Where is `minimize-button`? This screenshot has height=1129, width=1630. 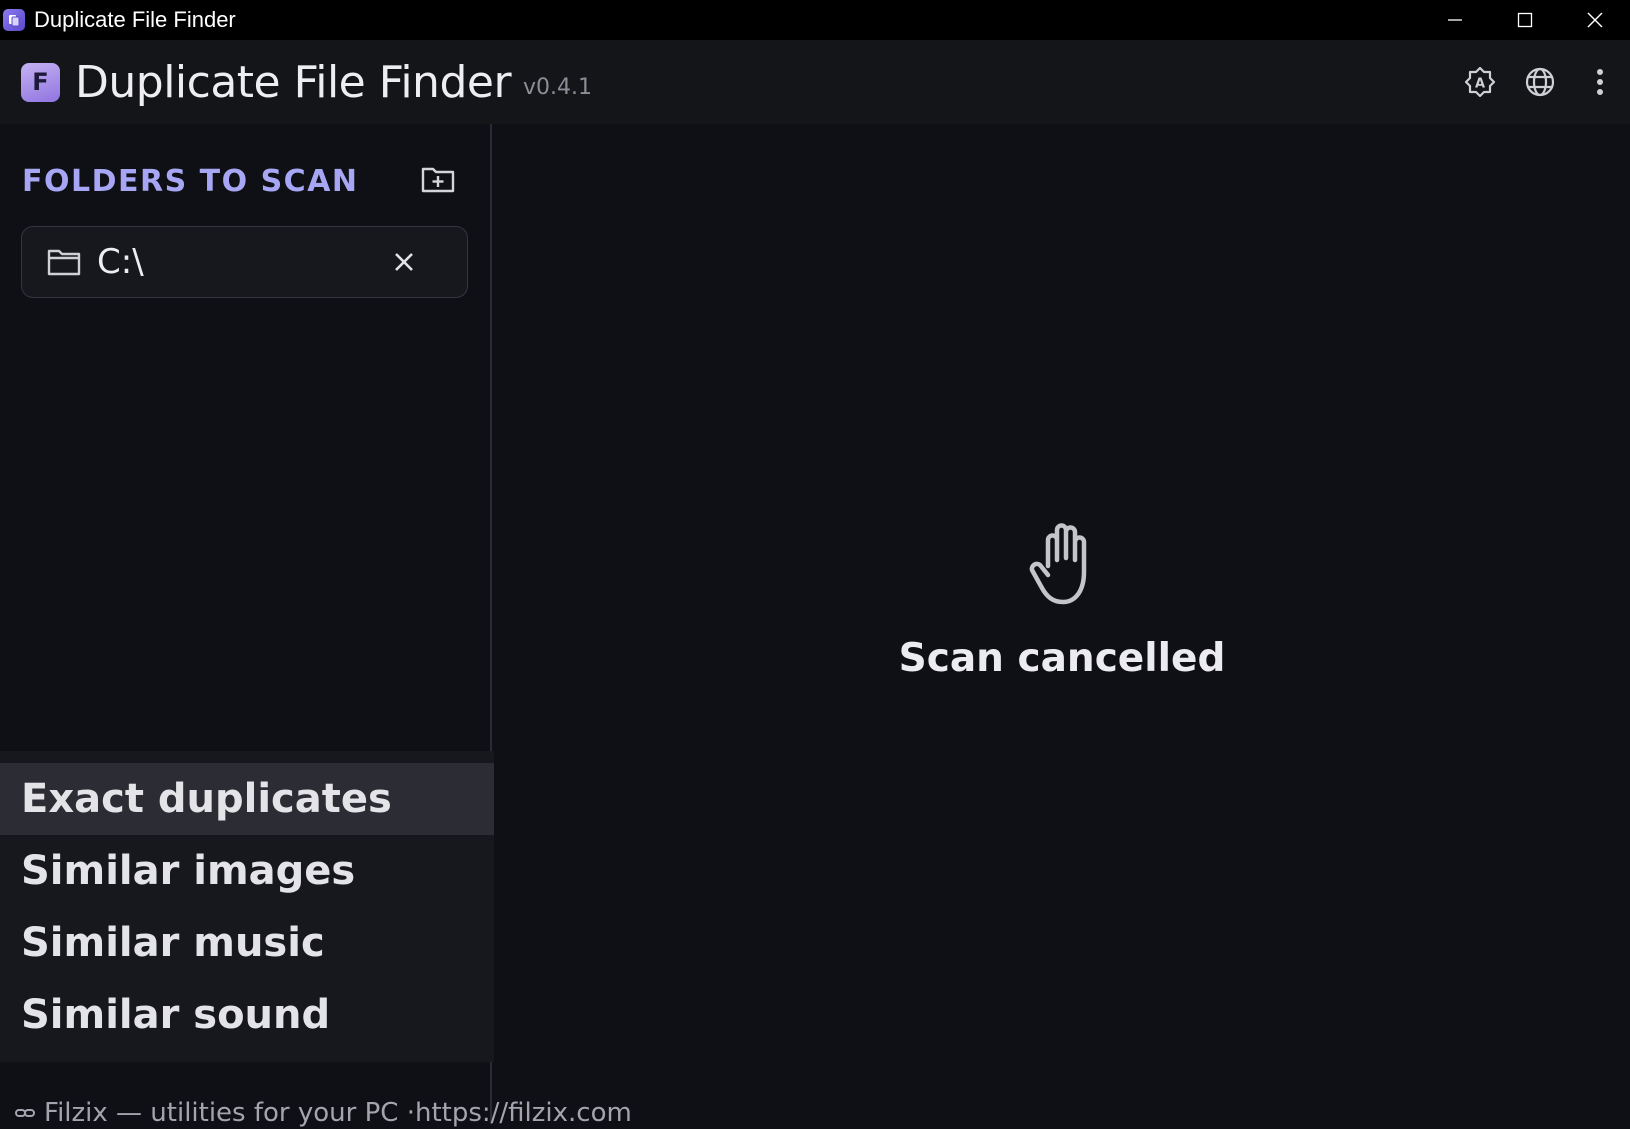
minimize-button is located at coordinates (1455, 20).